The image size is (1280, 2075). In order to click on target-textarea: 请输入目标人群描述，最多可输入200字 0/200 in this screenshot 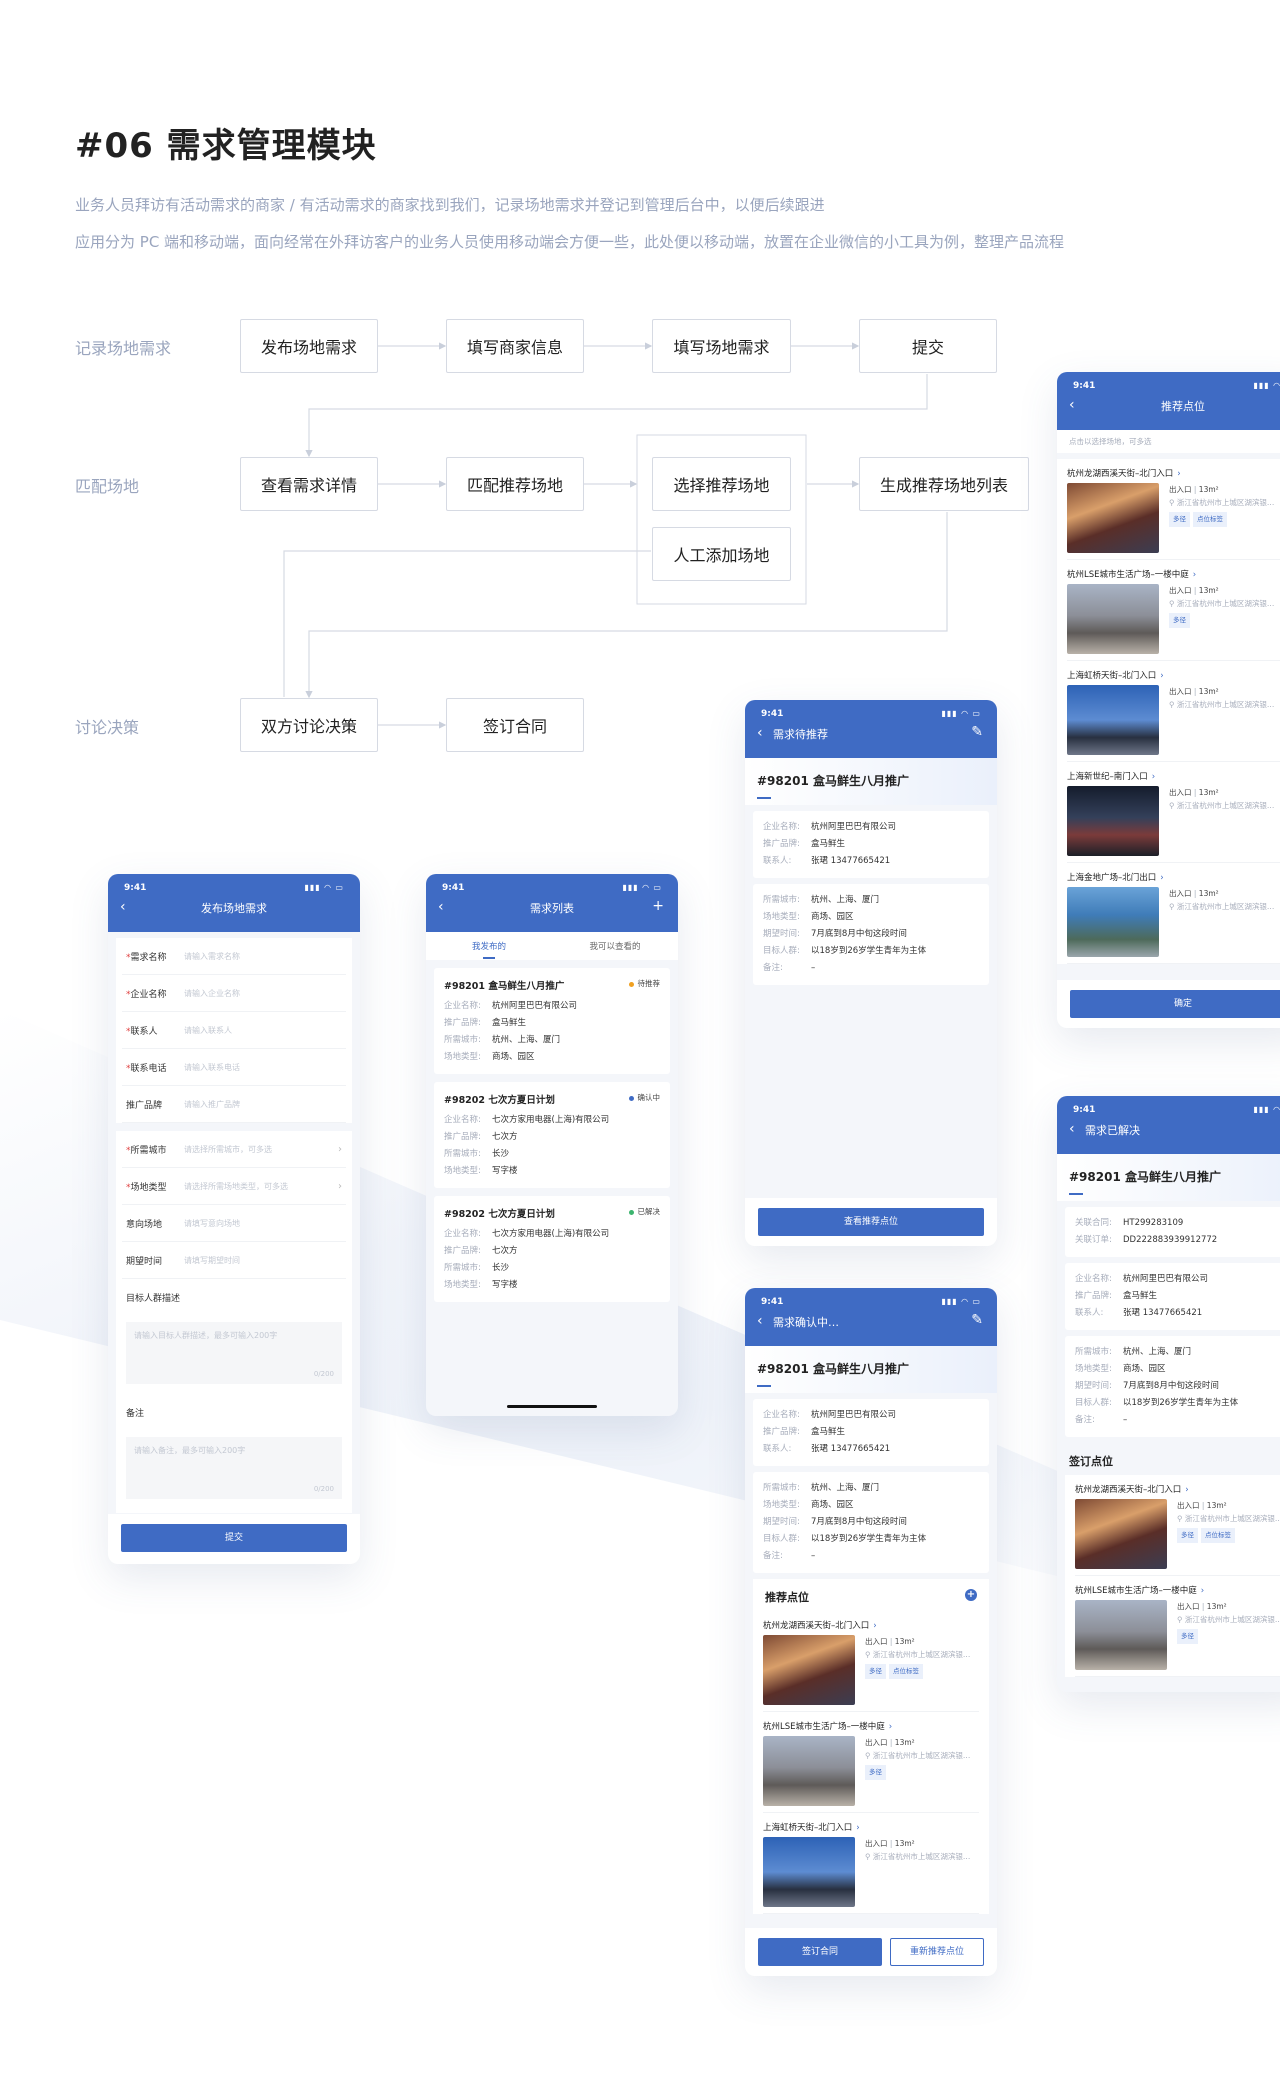, I will do `click(234, 1353)`.